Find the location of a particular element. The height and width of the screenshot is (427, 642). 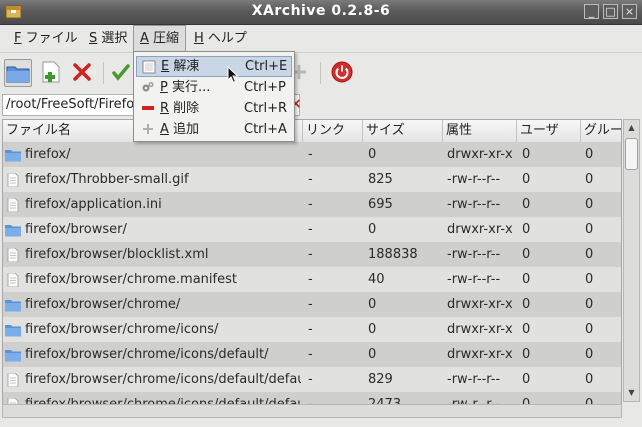

open-archive-button is located at coordinates (18, 73).